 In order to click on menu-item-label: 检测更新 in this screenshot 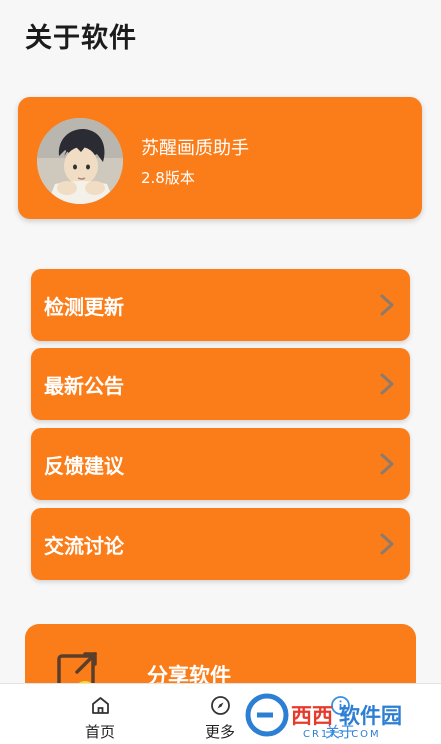, I will do `click(84, 307)`.